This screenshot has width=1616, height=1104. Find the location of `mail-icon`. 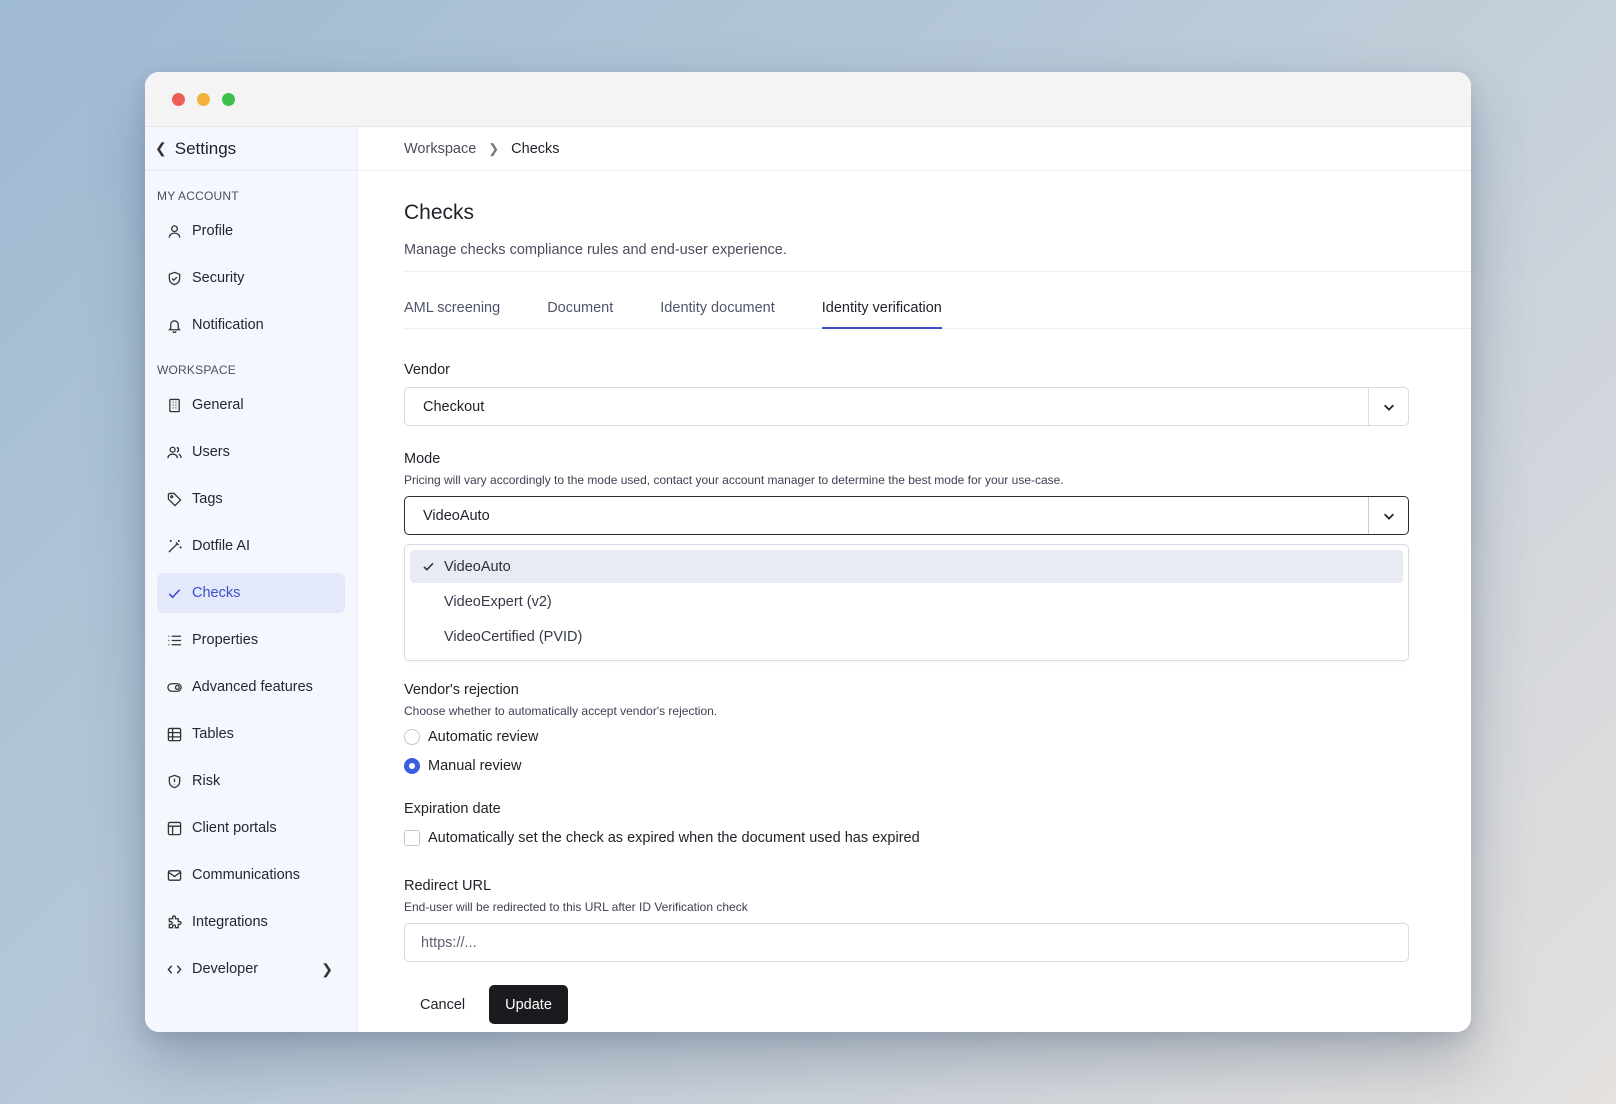

mail-icon is located at coordinates (174, 875).